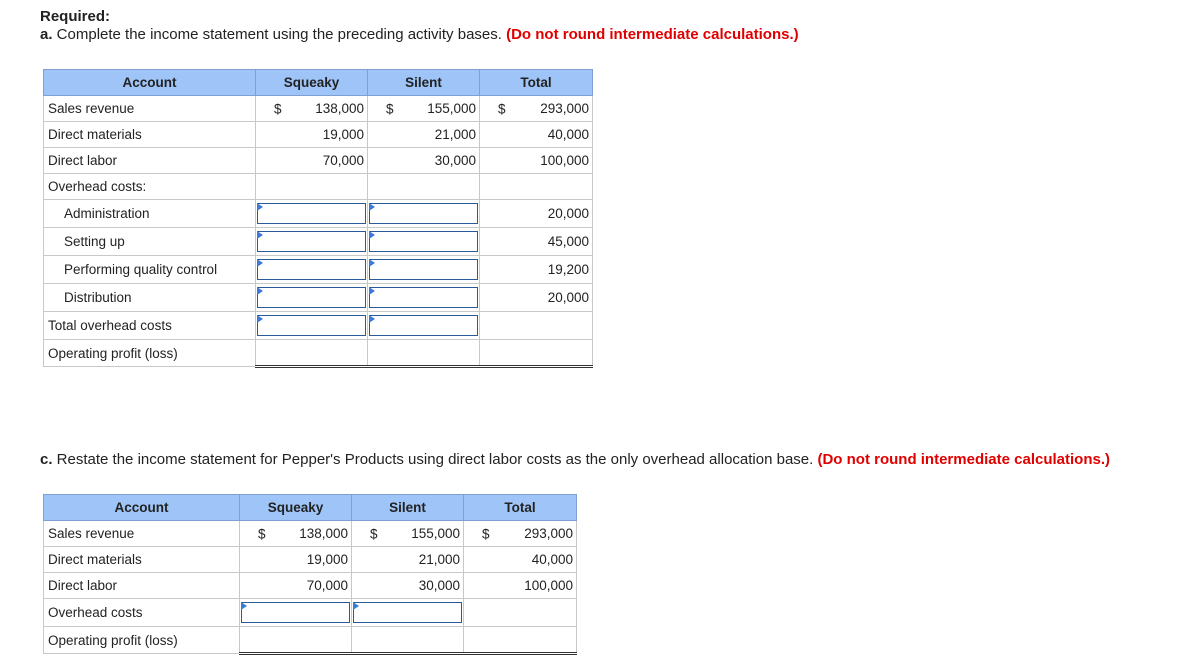 The height and width of the screenshot is (658, 1177). What do you see at coordinates (311, 269) in the screenshot?
I see `squeaky-quality-control-input` at bounding box center [311, 269].